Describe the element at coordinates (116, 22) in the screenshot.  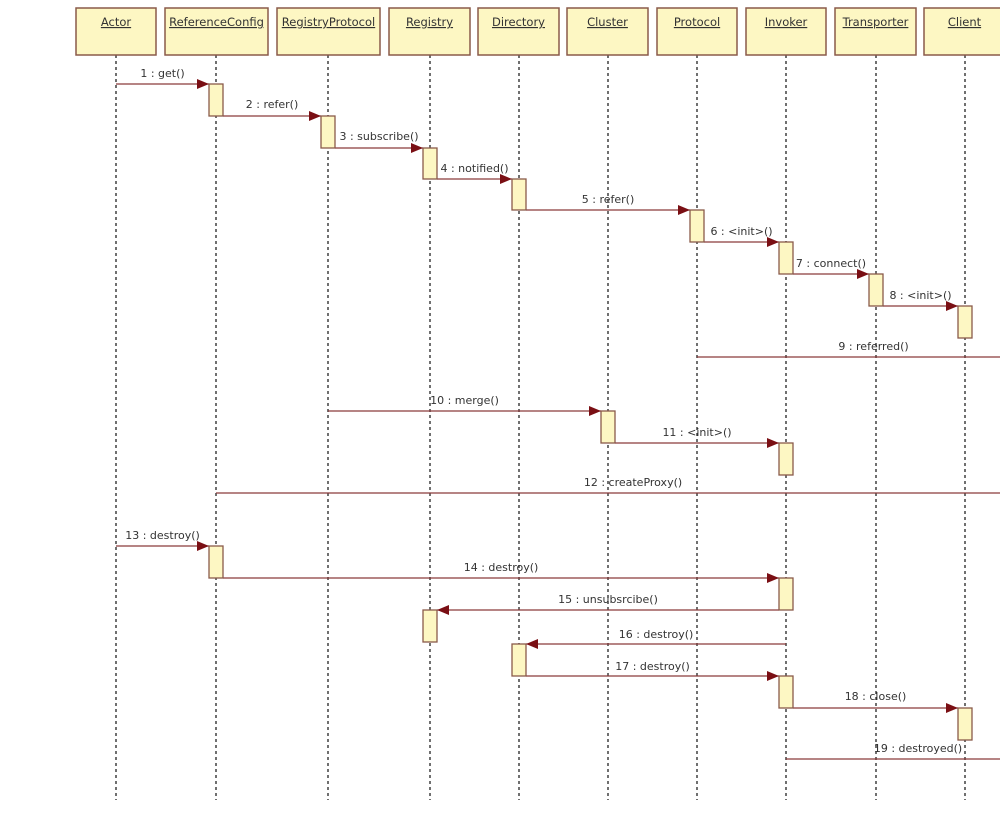
I see `participant-label: Actor` at that location.